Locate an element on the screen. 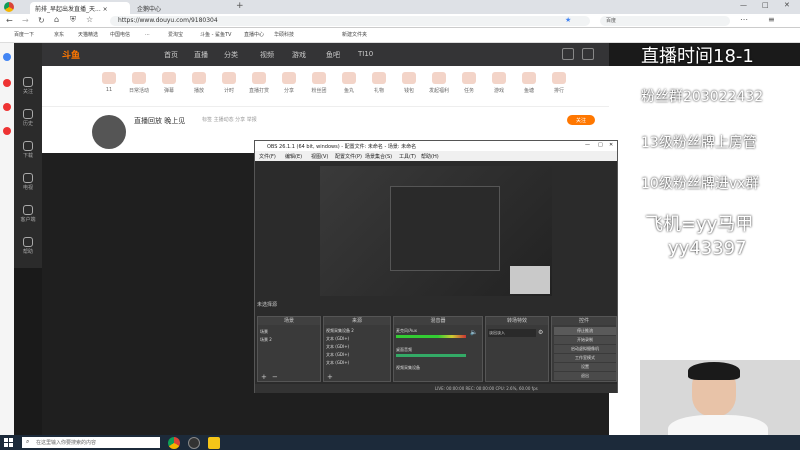 This screenshot has height=450, width=800. bookmark-item: 中国电信 is located at coordinates (120, 34).